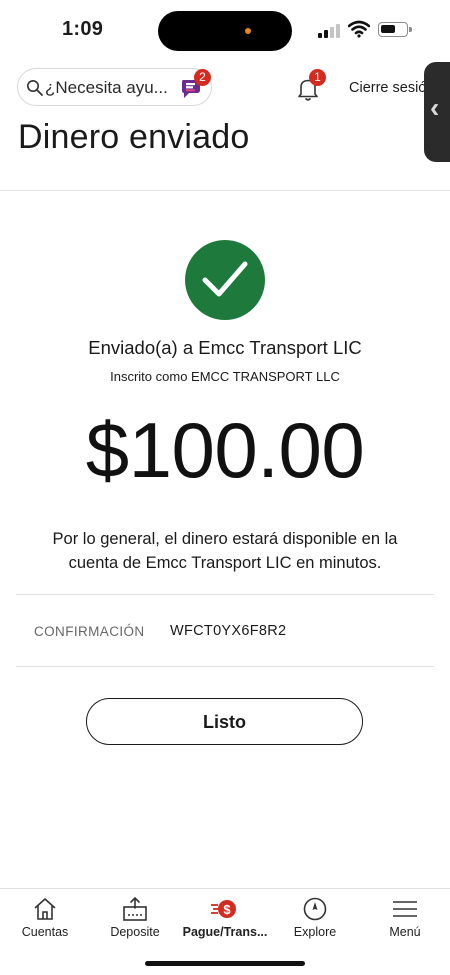  I want to click on confirmation-number: WFCT0YX6F8R2, so click(228, 631).